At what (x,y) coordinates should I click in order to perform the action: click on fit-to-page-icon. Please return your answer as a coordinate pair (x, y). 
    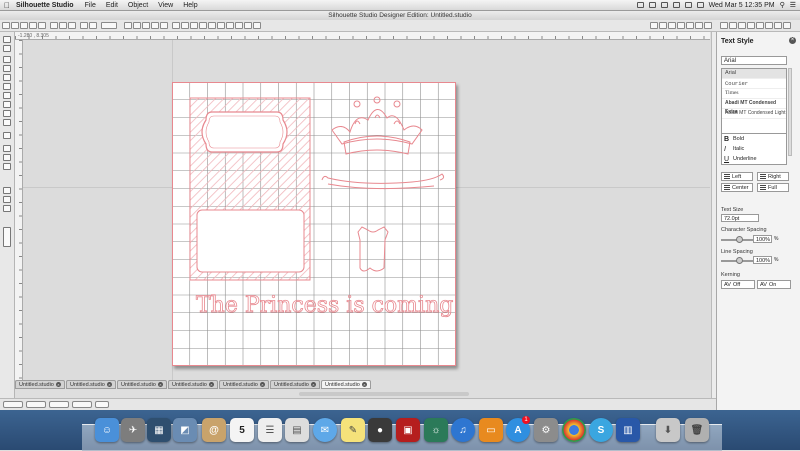
    Looking at the image, I should click on (164, 25).